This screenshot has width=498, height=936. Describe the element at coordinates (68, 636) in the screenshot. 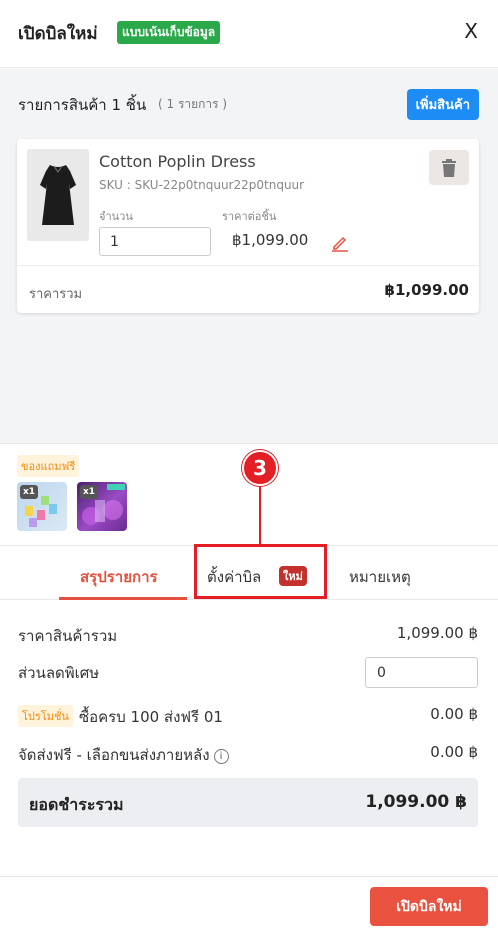

I see `subtotal-label: ราคาสินค้ารวม` at that location.